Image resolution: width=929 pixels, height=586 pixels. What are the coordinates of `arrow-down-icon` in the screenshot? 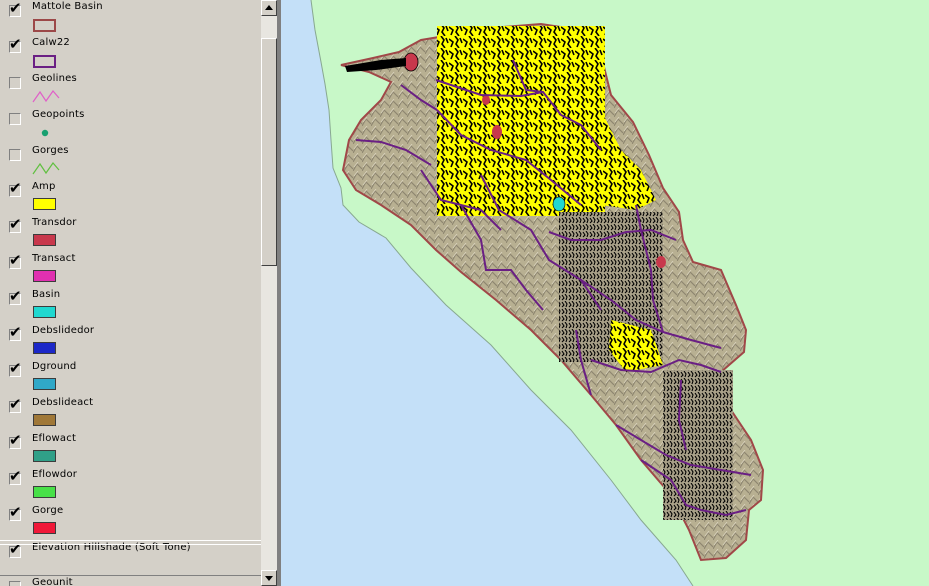 It's located at (269, 578).